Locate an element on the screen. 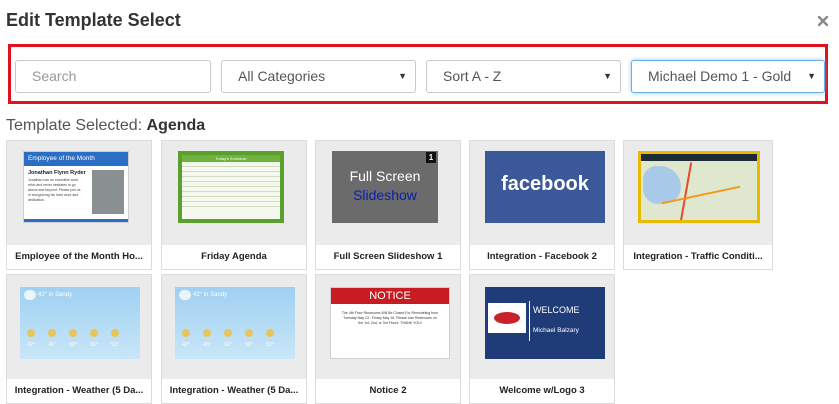 The width and height of the screenshot is (839, 404). thumbnail-welcome: WELCOME Michael Balzary is located at coordinates (545, 323).